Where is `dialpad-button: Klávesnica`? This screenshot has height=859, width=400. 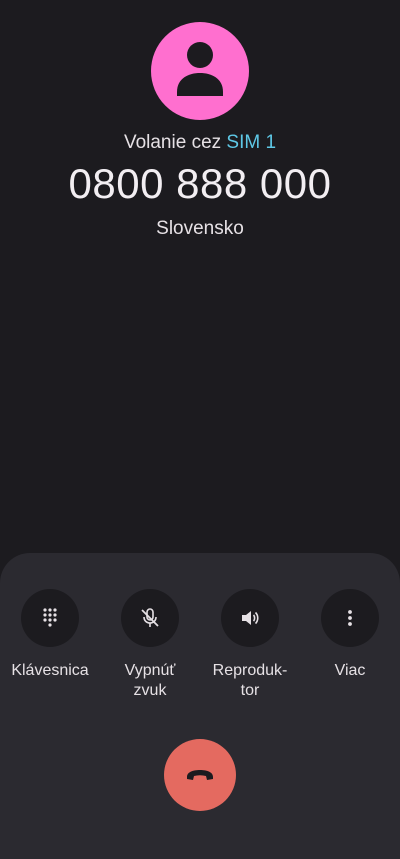
dialpad-button: Klávesnica is located at coordinates (50, 635).